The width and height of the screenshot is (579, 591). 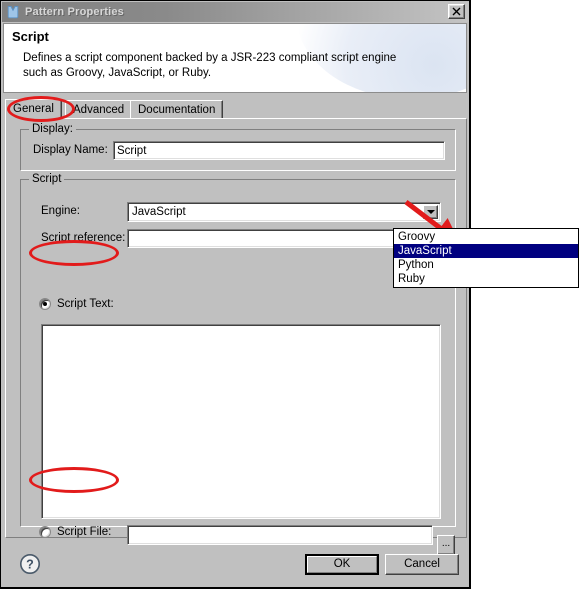 What do you see at coordinates (83, 238) in the screenshot?
I see `script-reference-label: Script reference:` at bounding box center [83, 238].